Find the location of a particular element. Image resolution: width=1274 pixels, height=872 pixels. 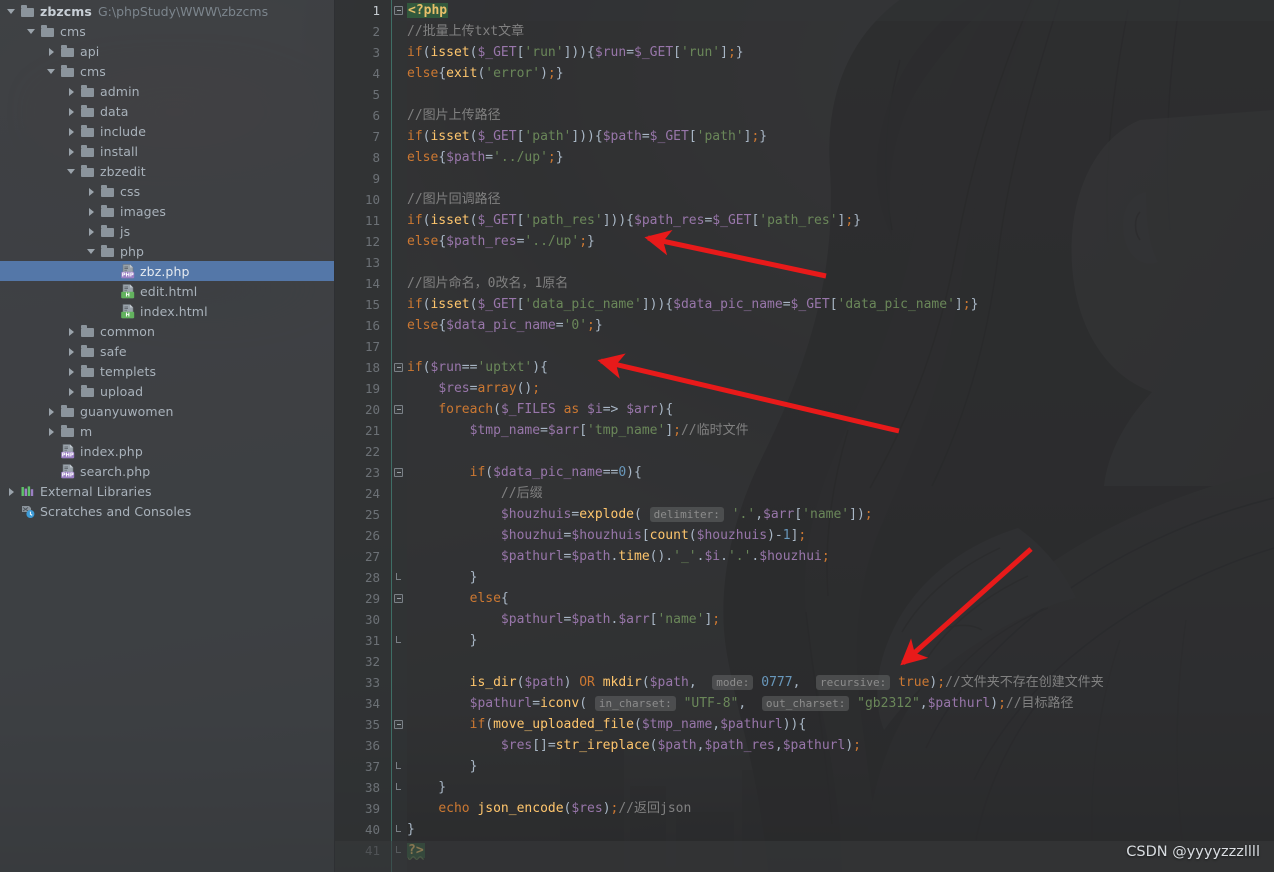

code-line: else{$data_pic_name='0';} is located at coordinates (505, 325).